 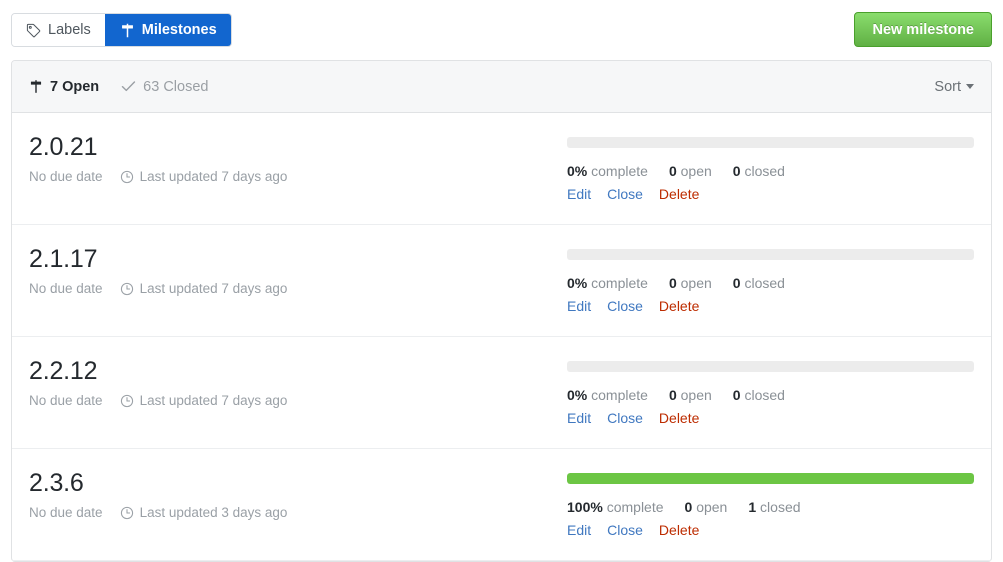 I want to click on tab-labels-label: Labels, so click(x=69, y=30).